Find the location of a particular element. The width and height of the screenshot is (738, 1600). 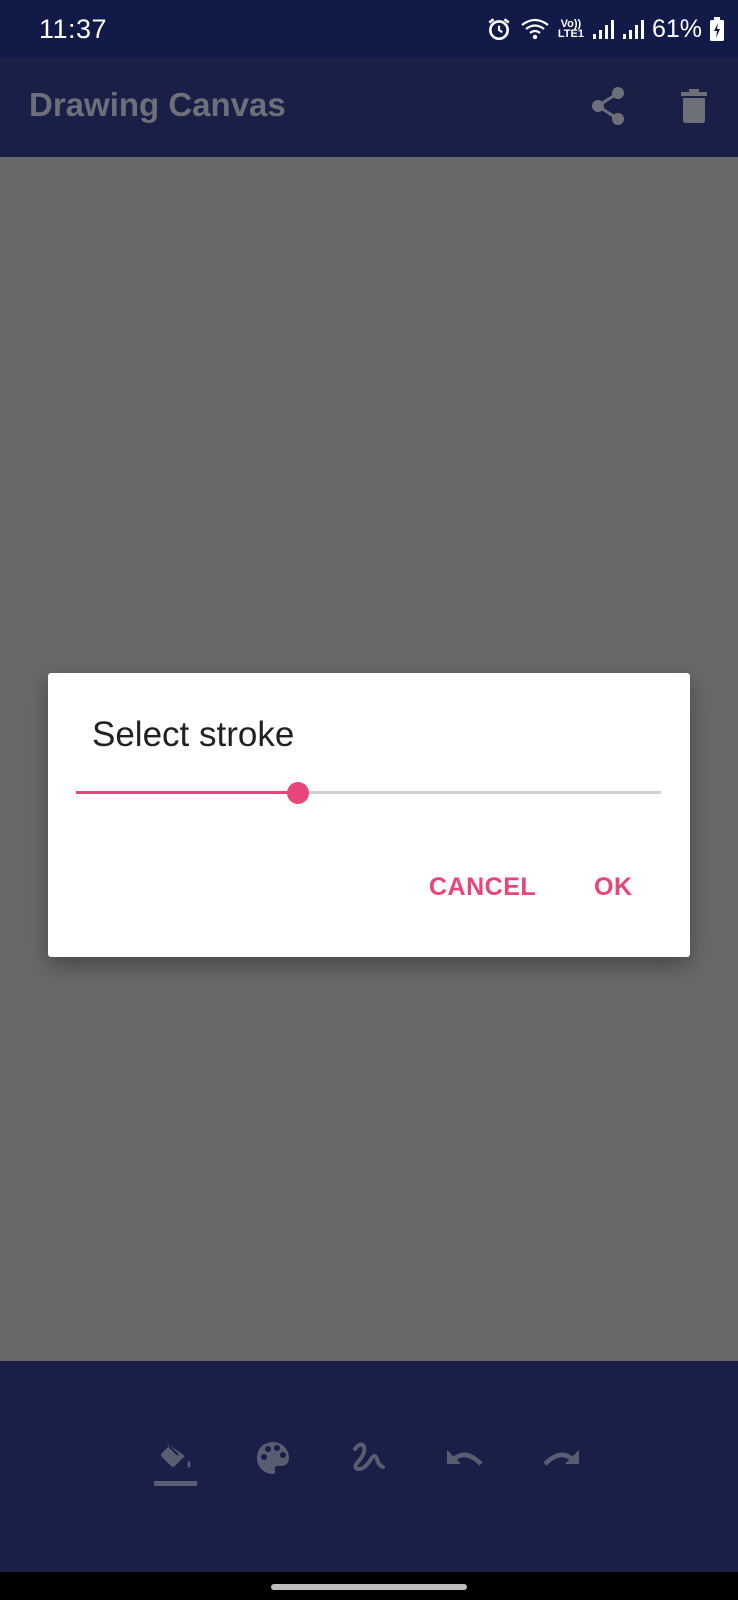

wifi-icon is located at coordinates (535, 29).